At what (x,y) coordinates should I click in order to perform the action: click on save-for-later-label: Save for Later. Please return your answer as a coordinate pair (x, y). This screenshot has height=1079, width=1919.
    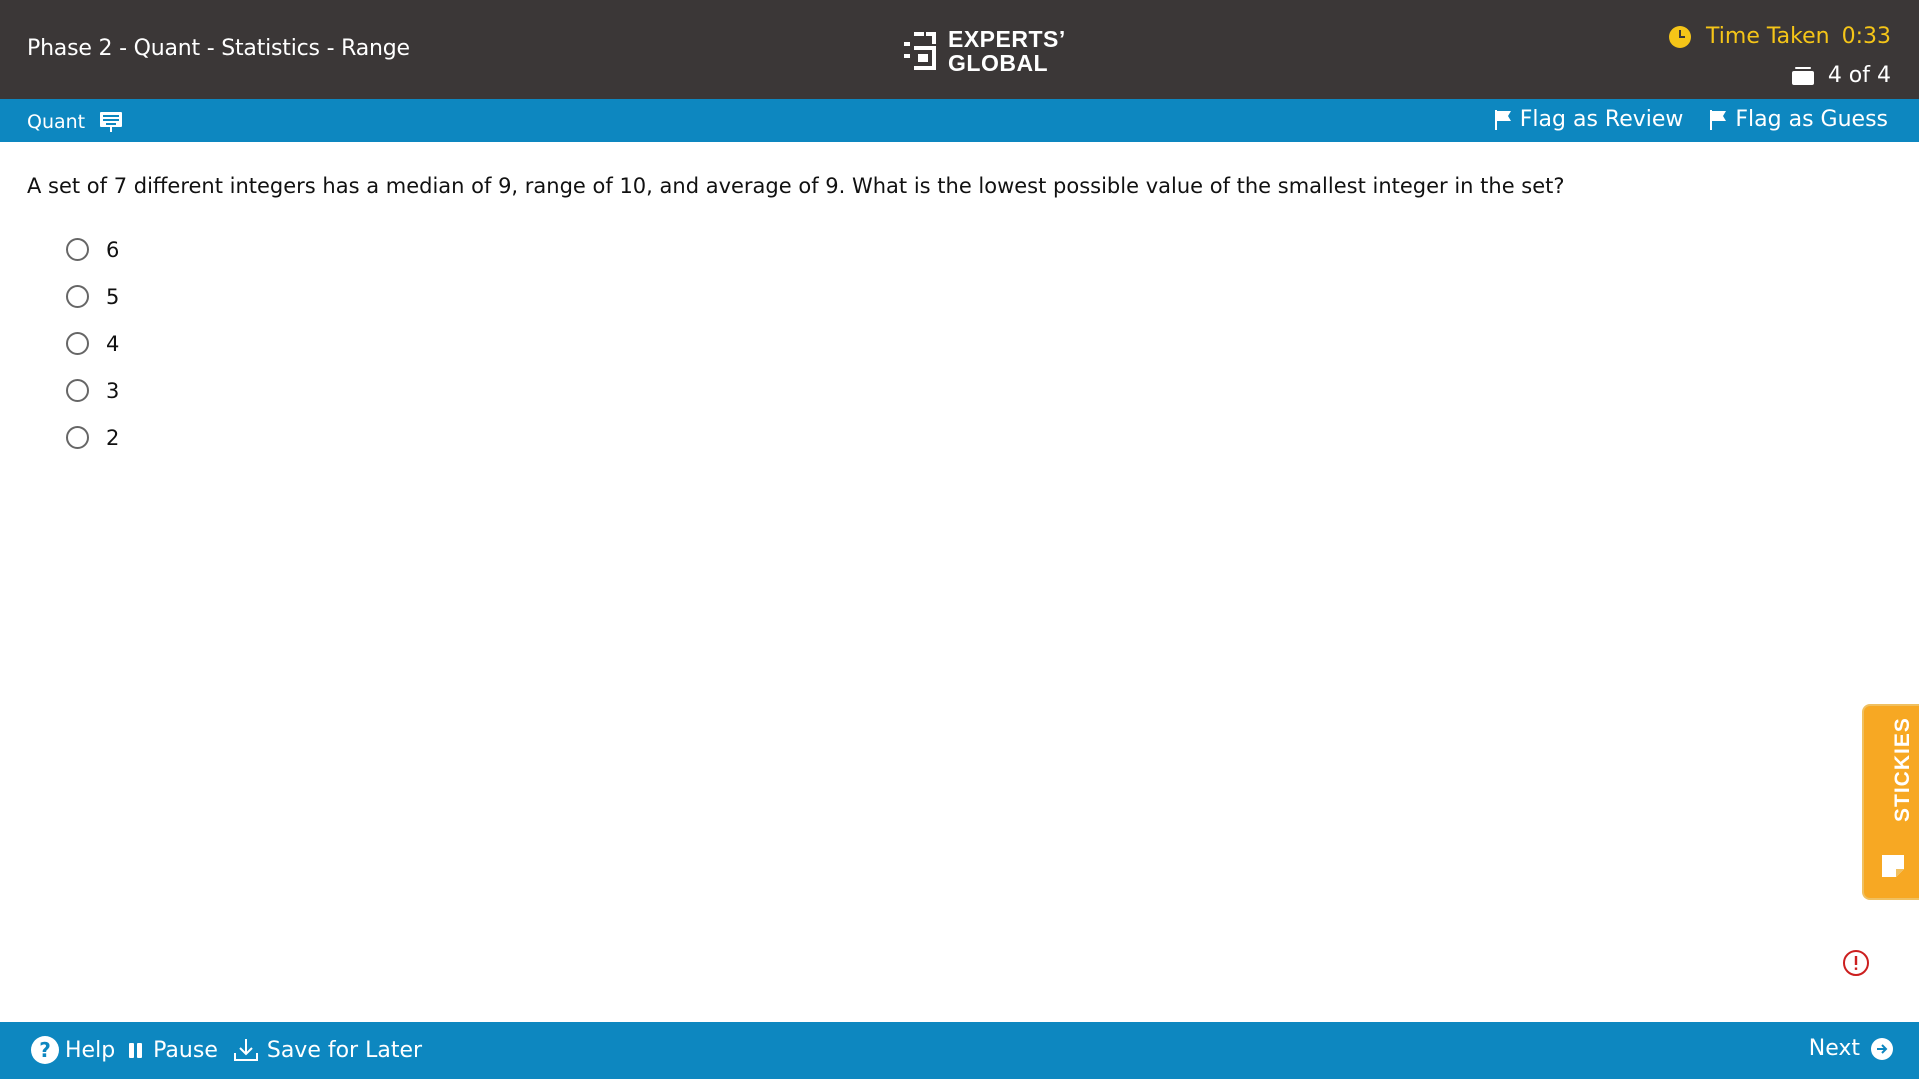
    Looking at the image, I should click on (344, 1050).